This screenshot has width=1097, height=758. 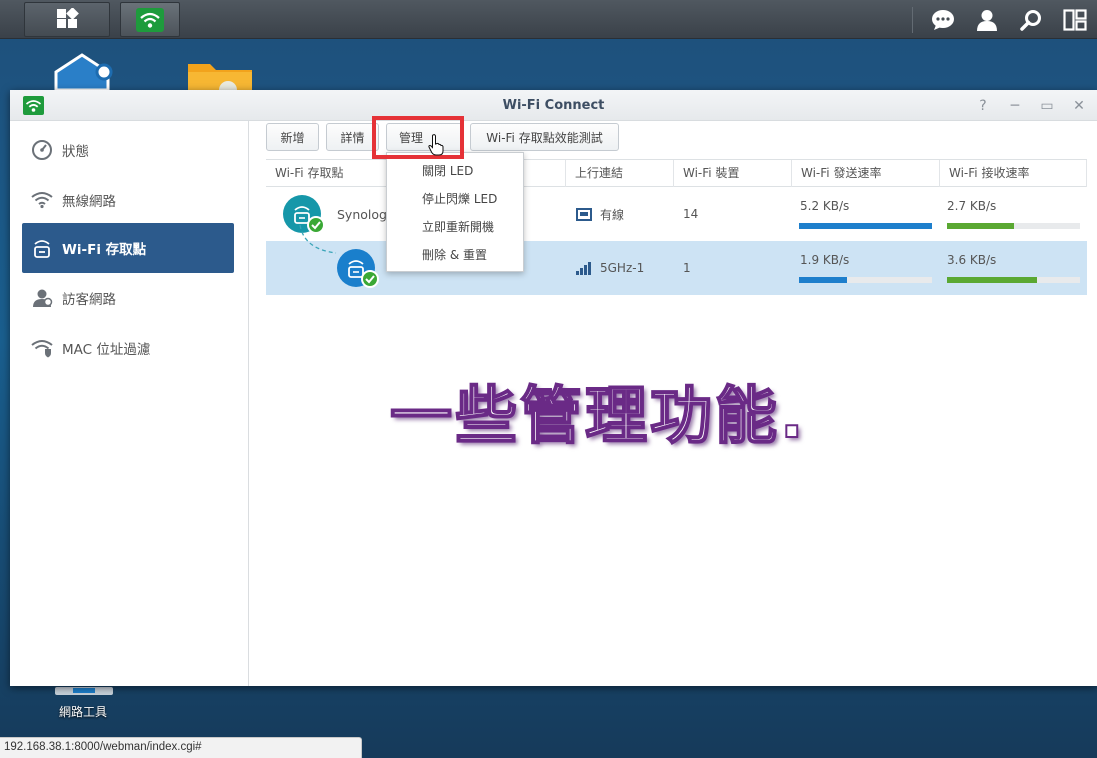 I want to click on taskbar-wifi-connect-button, so click(x=150, y=19).